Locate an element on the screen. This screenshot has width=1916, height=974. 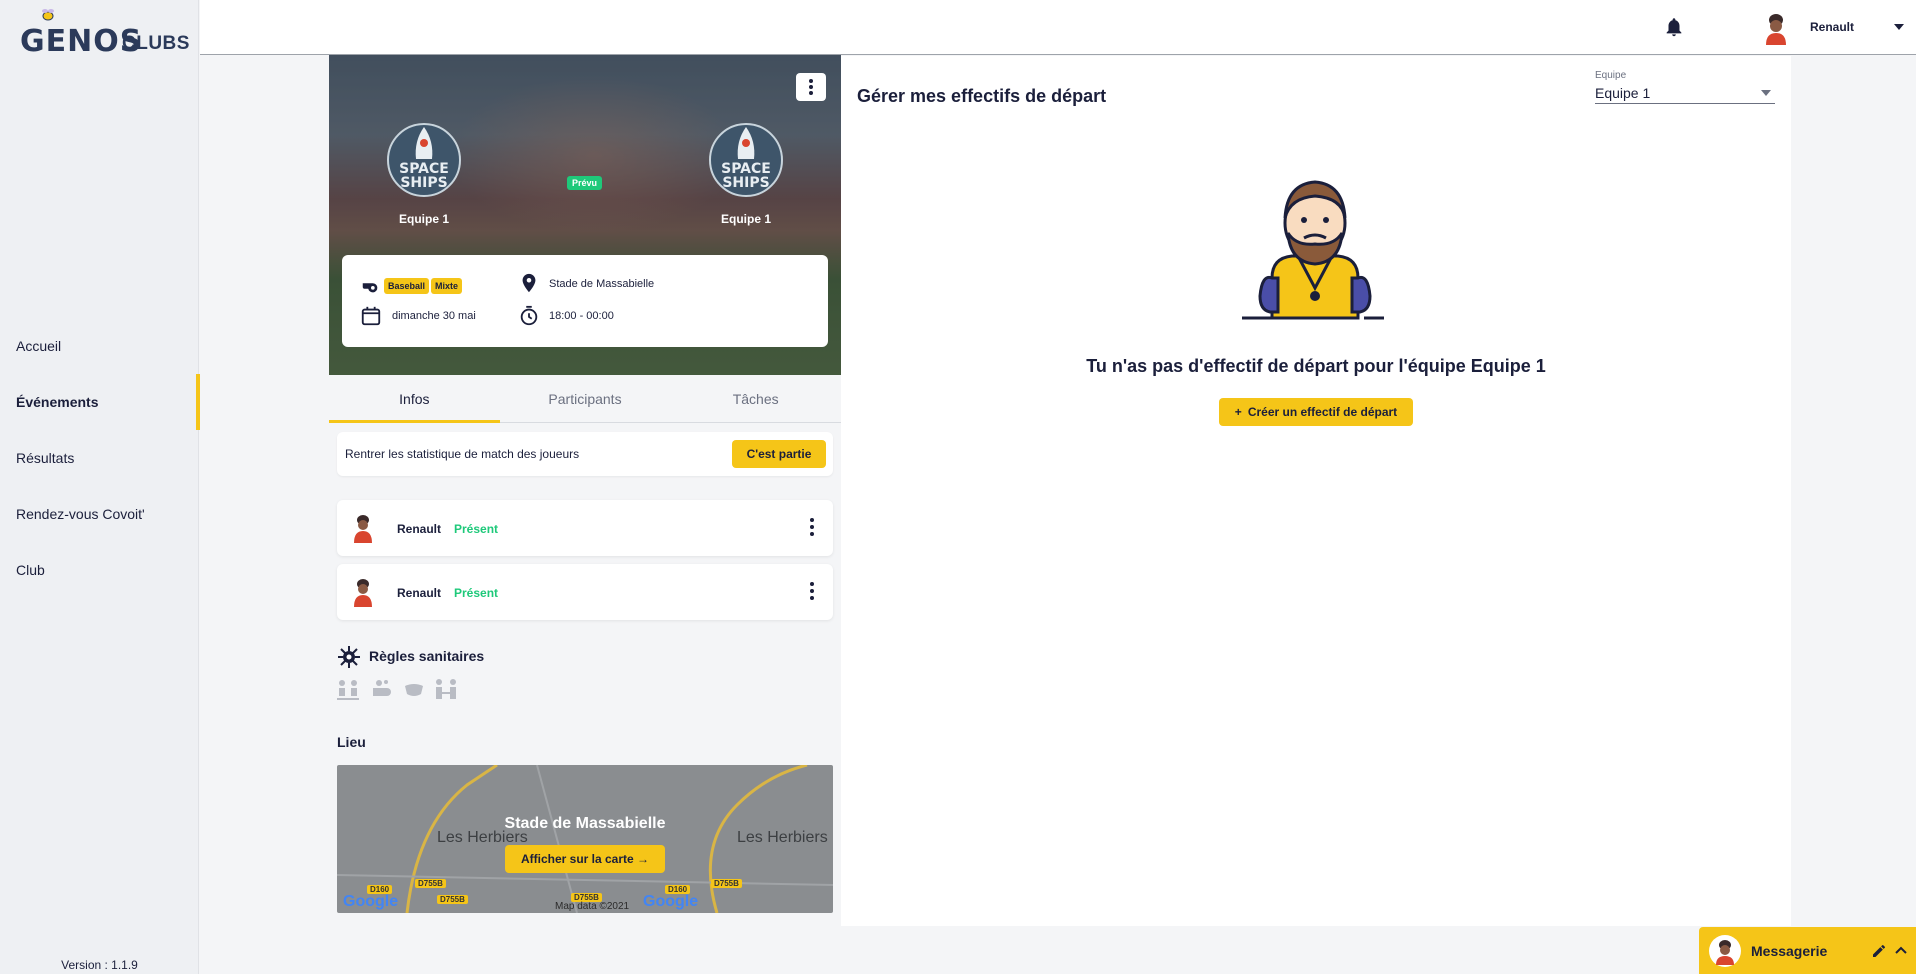
event-tabs: Infos Participants Tâches is located at coordinates (585, 399).